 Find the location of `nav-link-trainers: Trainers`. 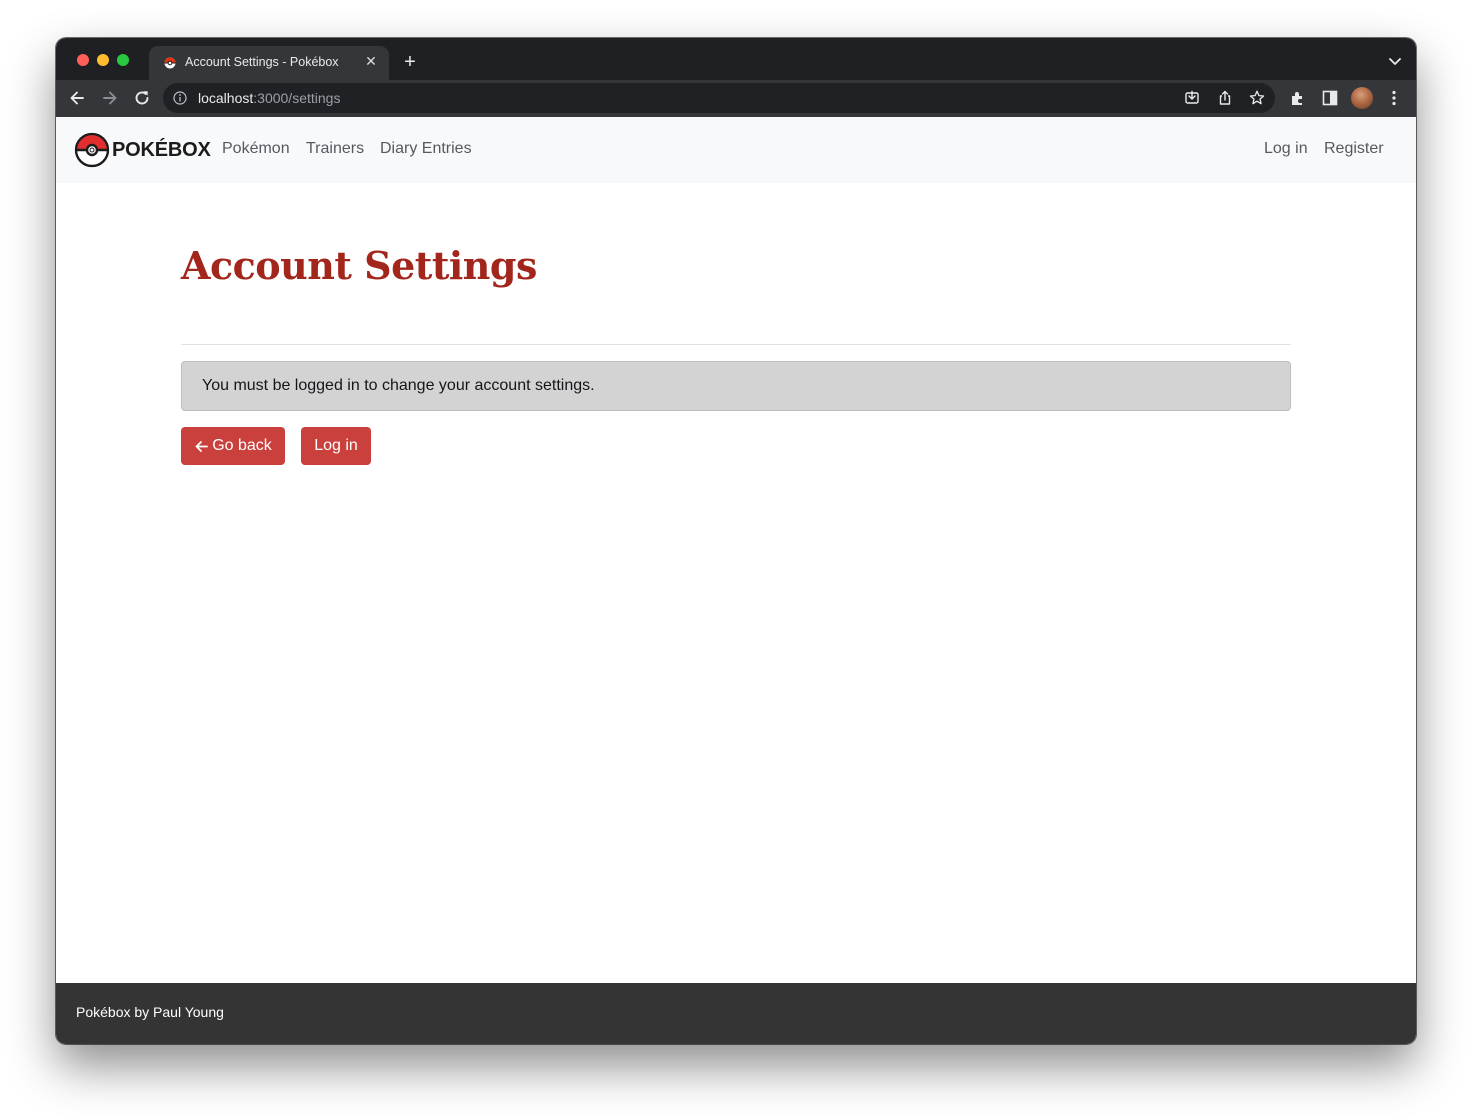

nav-link-trainers: Trainers is located at coordinates (335, 149).